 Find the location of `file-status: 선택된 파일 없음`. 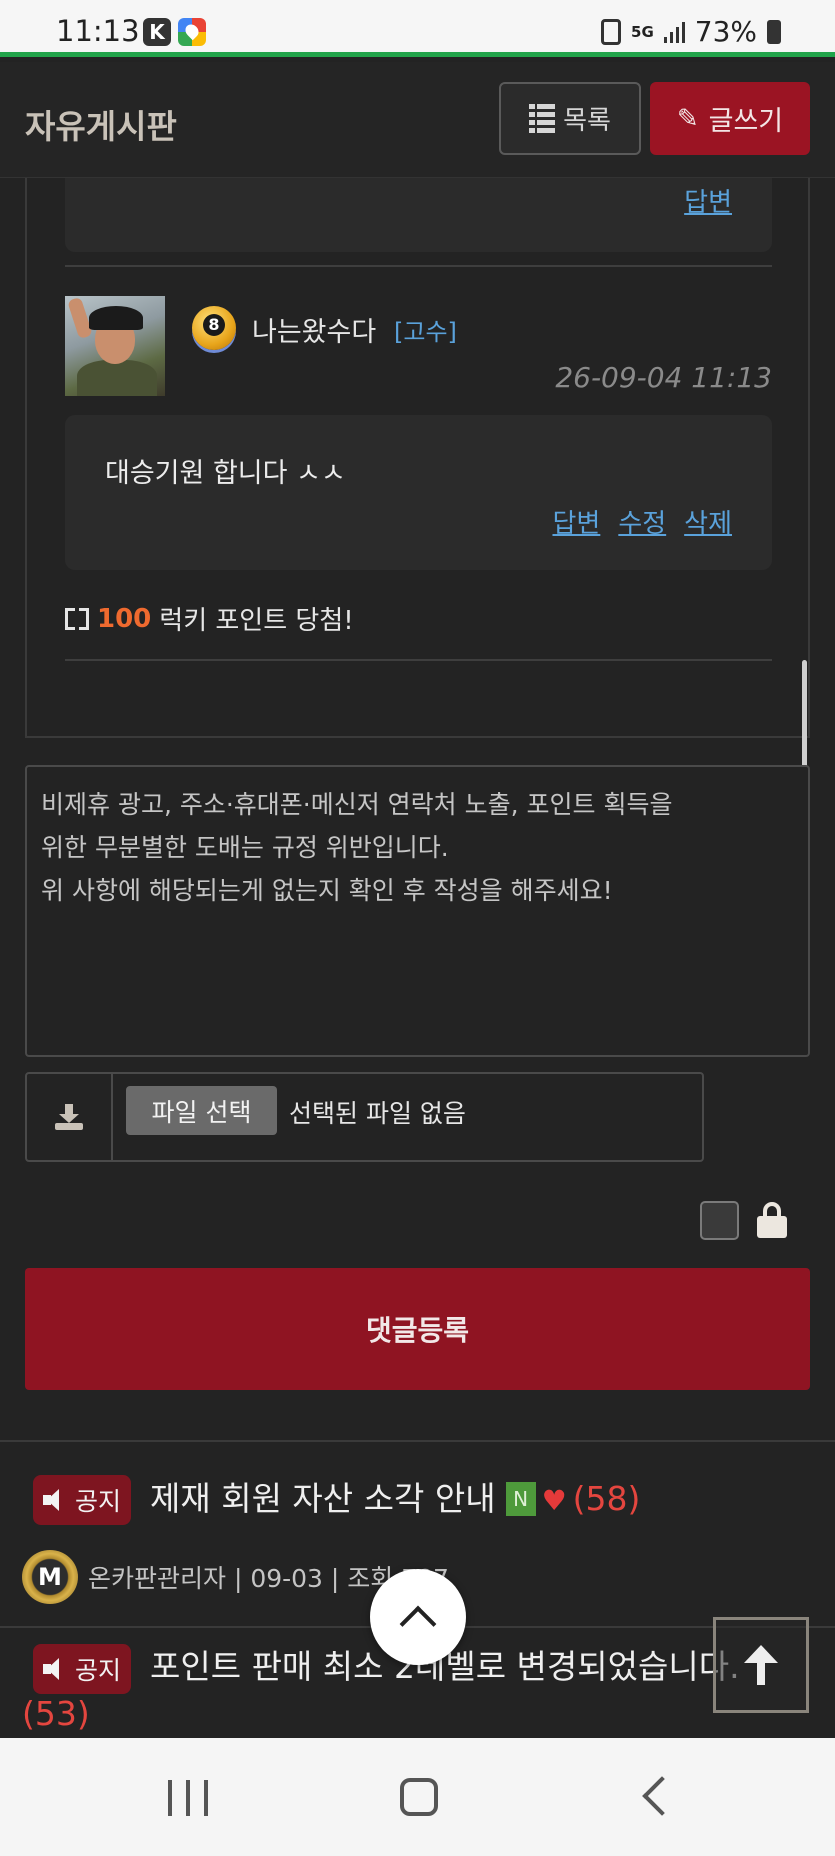

file-status: 선택된 파일 없음 is located at coordinates (377, 1113).